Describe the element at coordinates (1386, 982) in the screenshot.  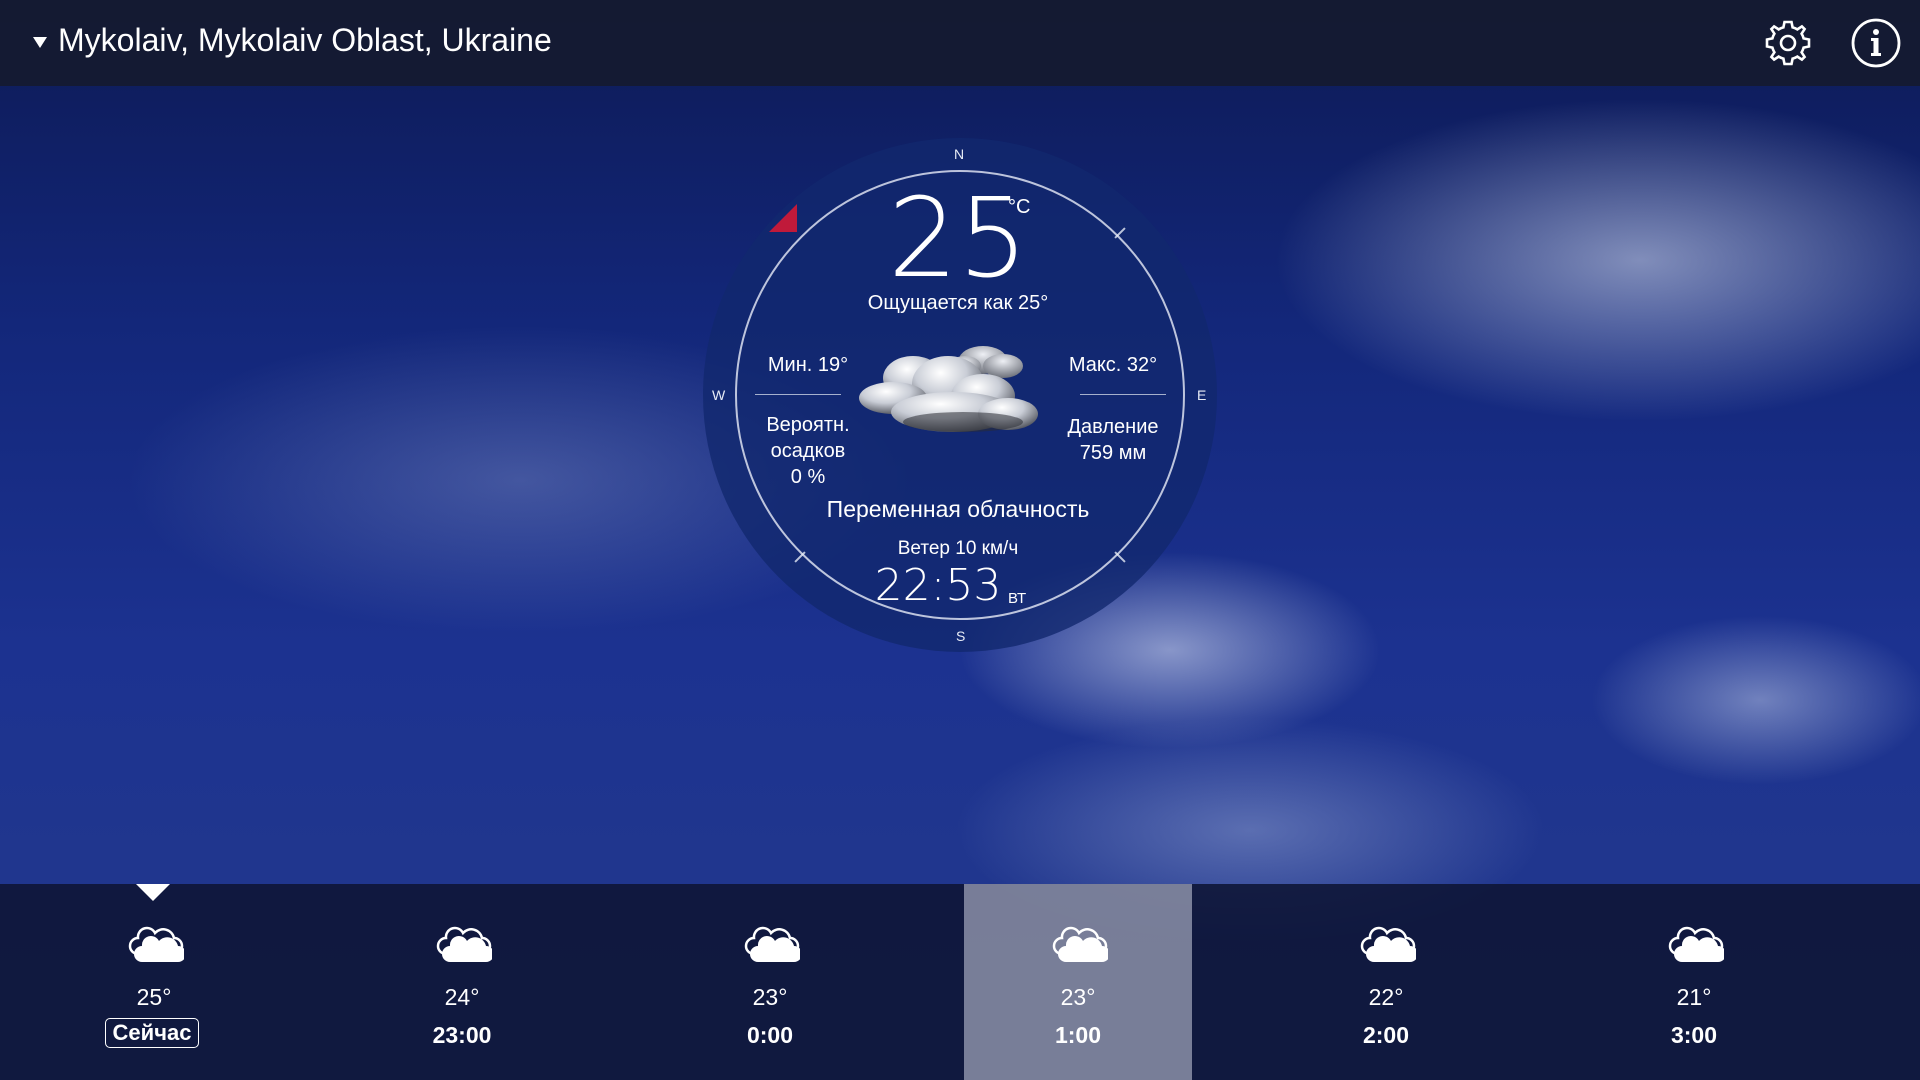
I see `forecast-item: 22° 2:00` at that location.